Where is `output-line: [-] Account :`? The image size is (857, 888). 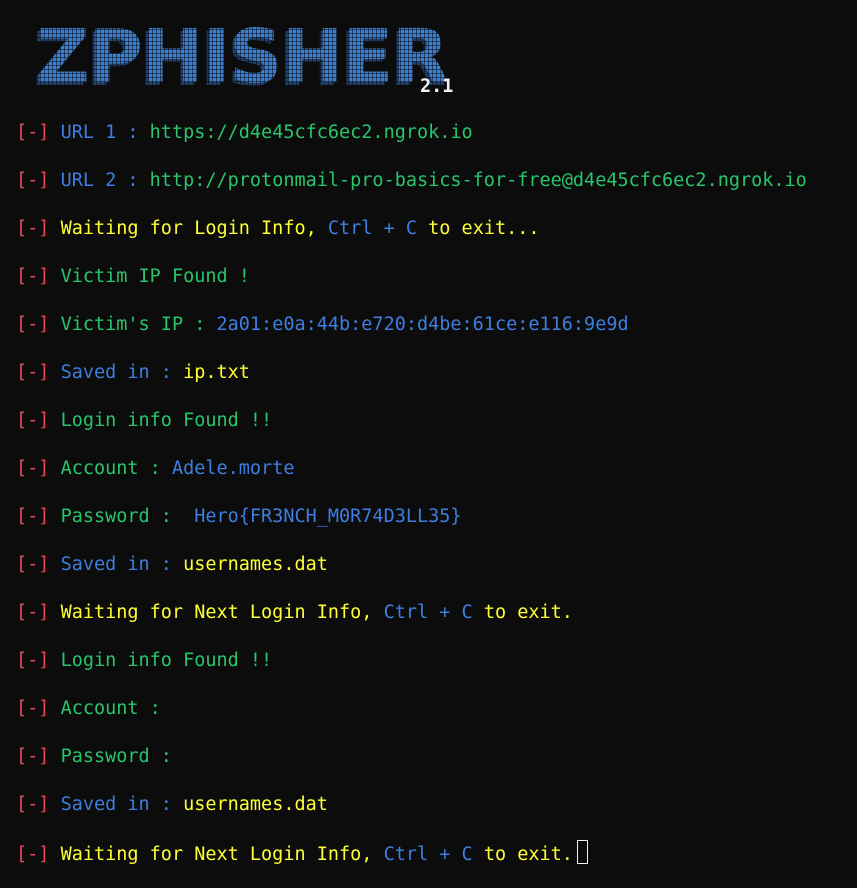
output-line: [-] Account : is located at coordinates (411, 720).